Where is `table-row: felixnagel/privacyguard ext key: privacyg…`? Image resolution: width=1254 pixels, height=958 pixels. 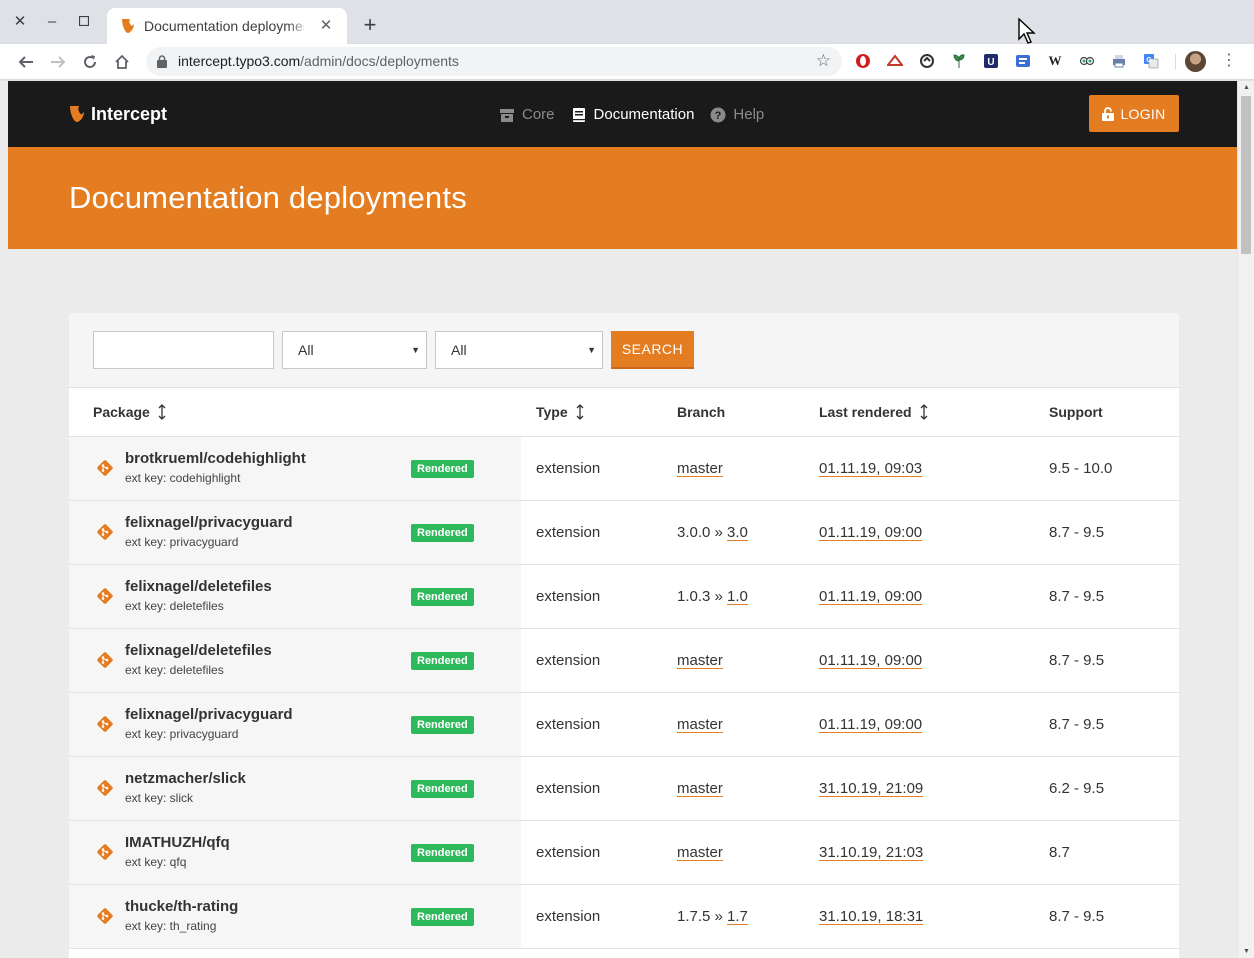 table-row: felixnagel/privacyguard ext key: privacyg… is located at coordinates (624, 725).